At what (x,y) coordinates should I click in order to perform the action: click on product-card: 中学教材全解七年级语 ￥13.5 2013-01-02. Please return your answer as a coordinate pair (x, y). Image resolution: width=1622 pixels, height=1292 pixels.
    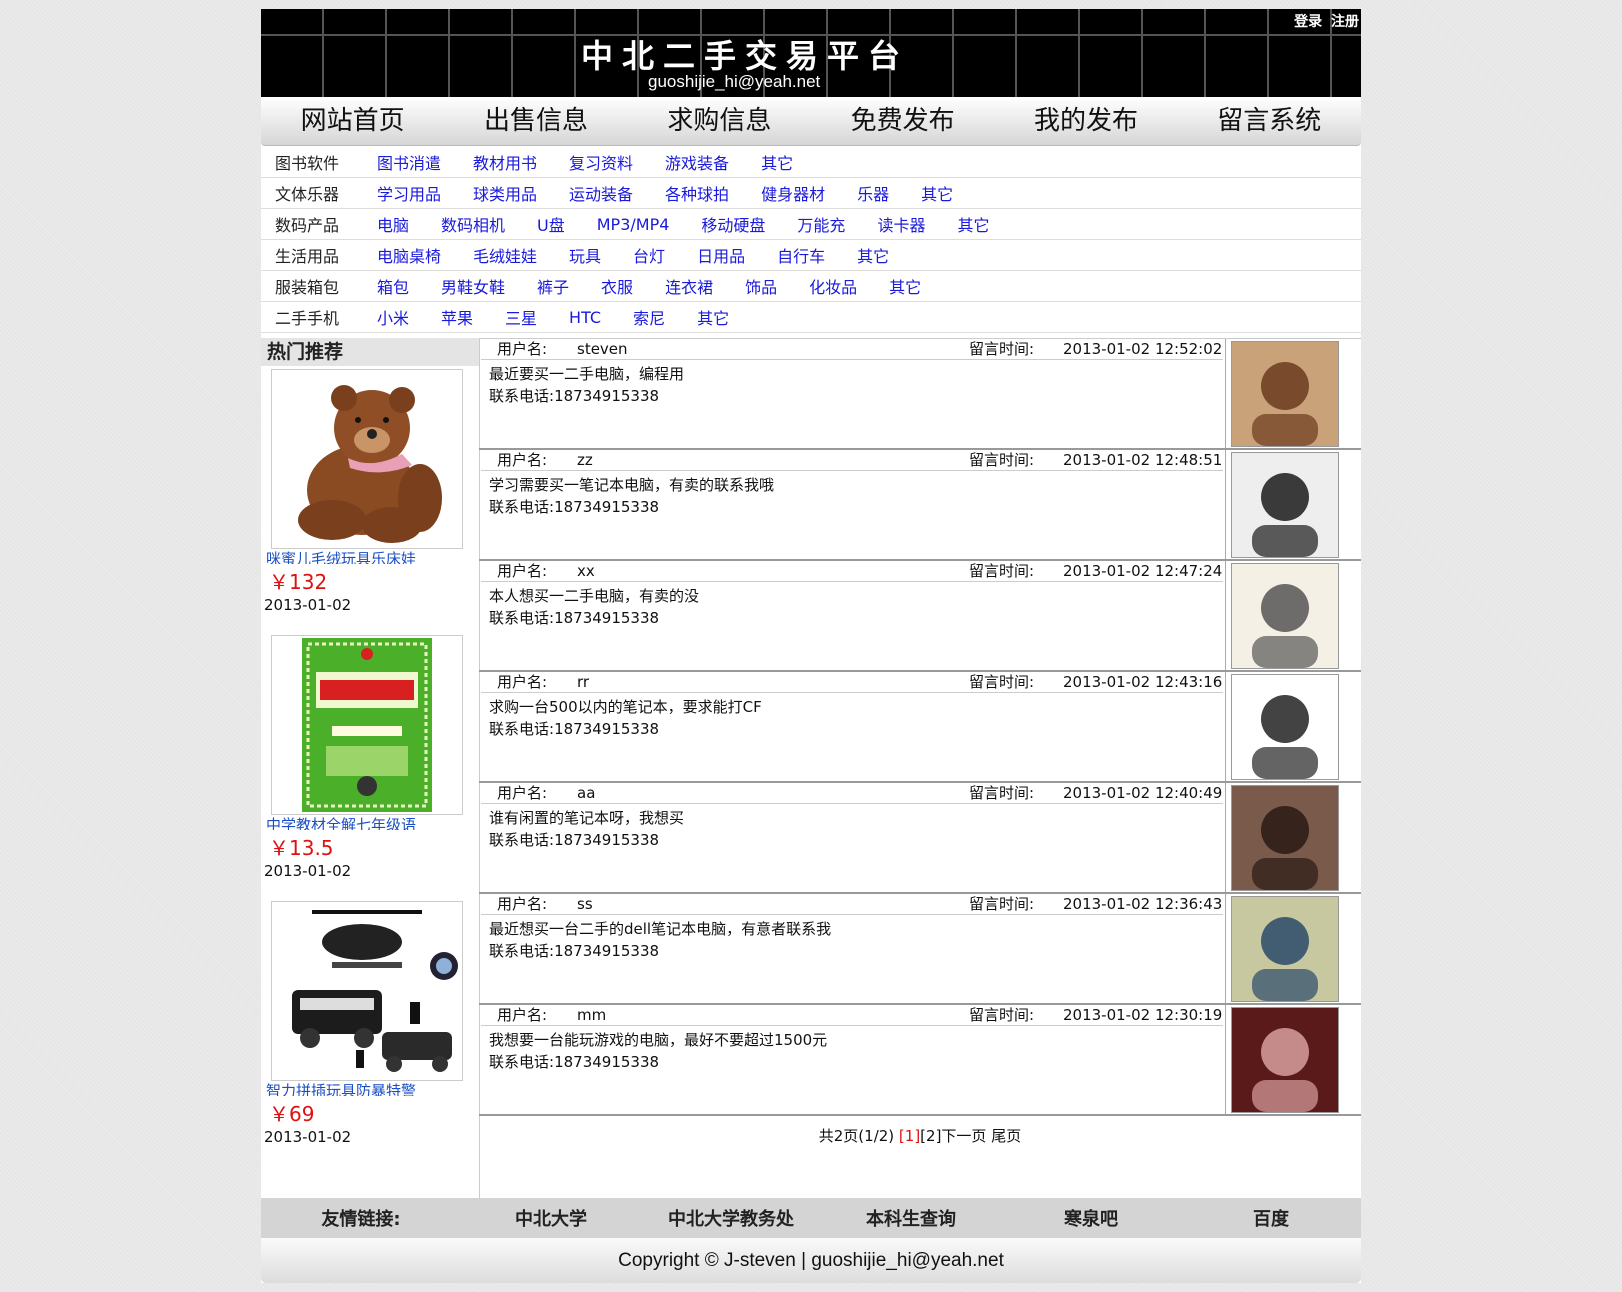
    Looking at the image, I should click on (370, 765).